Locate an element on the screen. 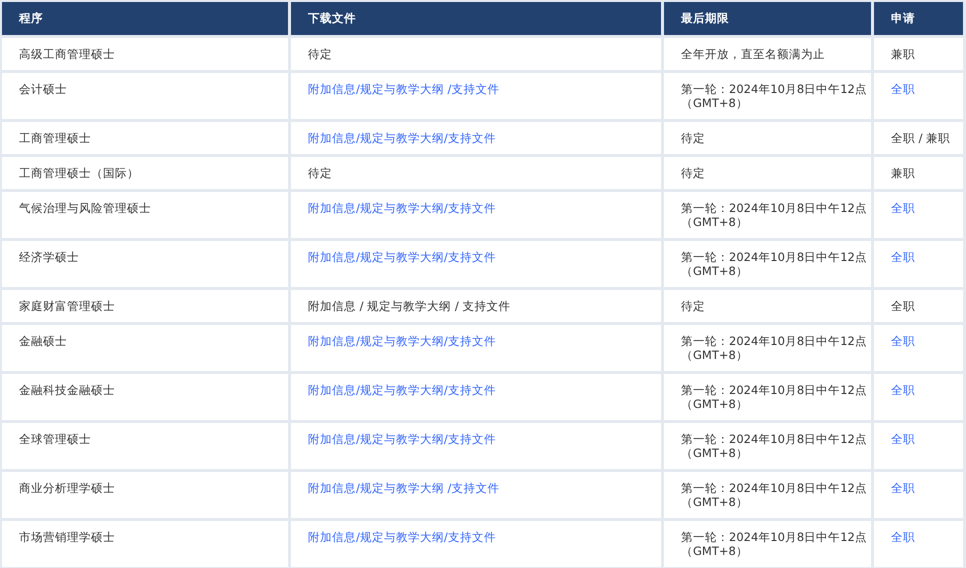  column-header: 申请 is located at coordinates (918, 18).